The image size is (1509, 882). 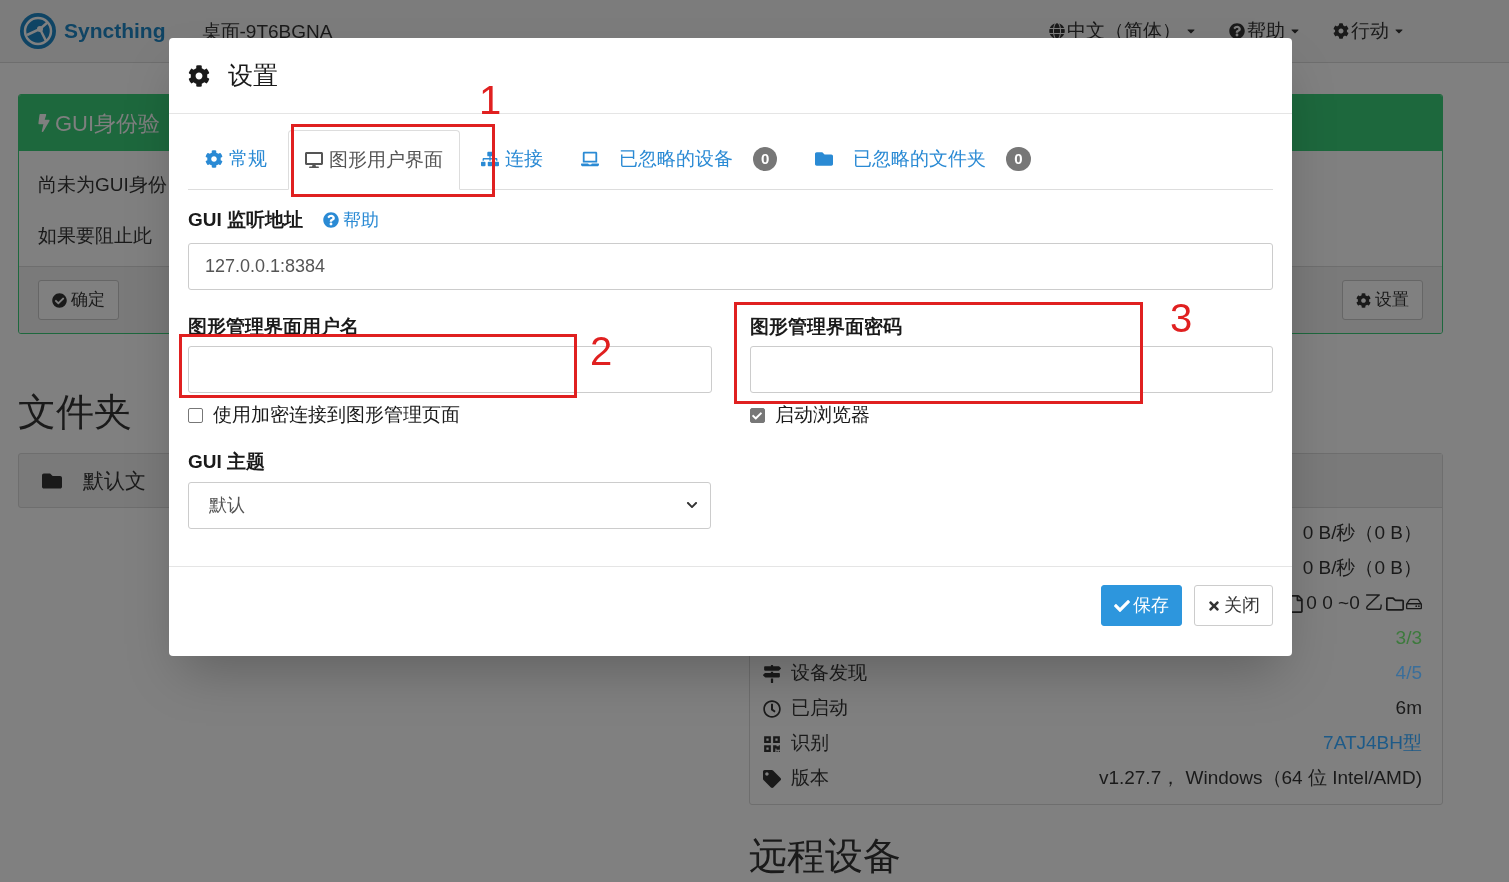 I want to click on stat-label: 设备发现, so click(x=829, y=673).